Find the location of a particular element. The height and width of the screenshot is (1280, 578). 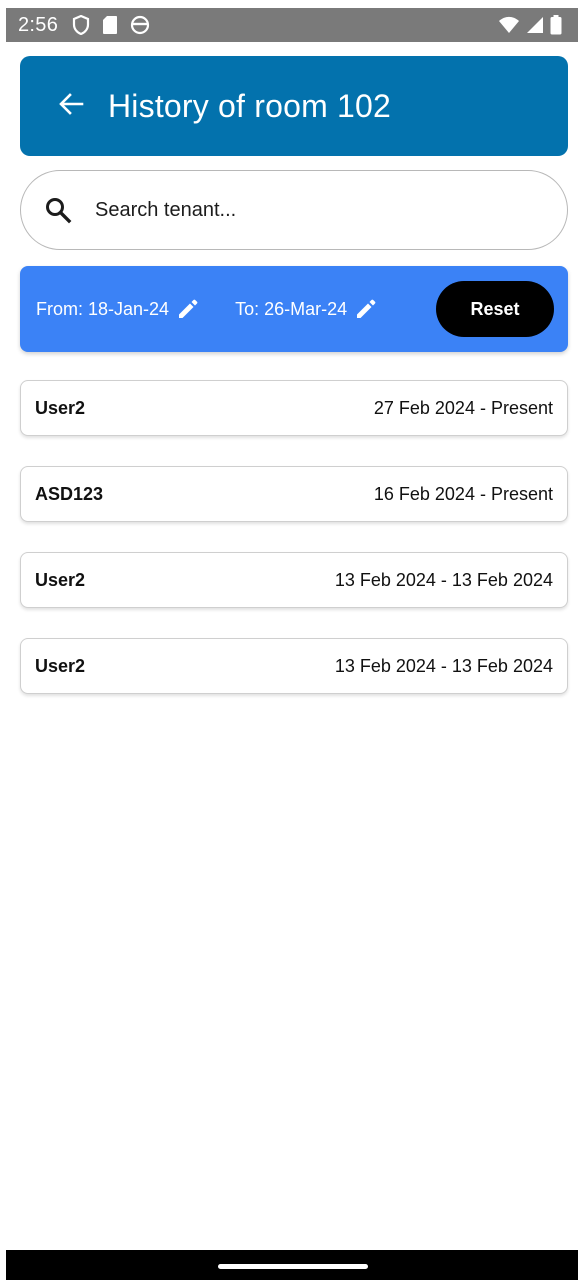

status-left-icons is located at coordinates (111, 25).